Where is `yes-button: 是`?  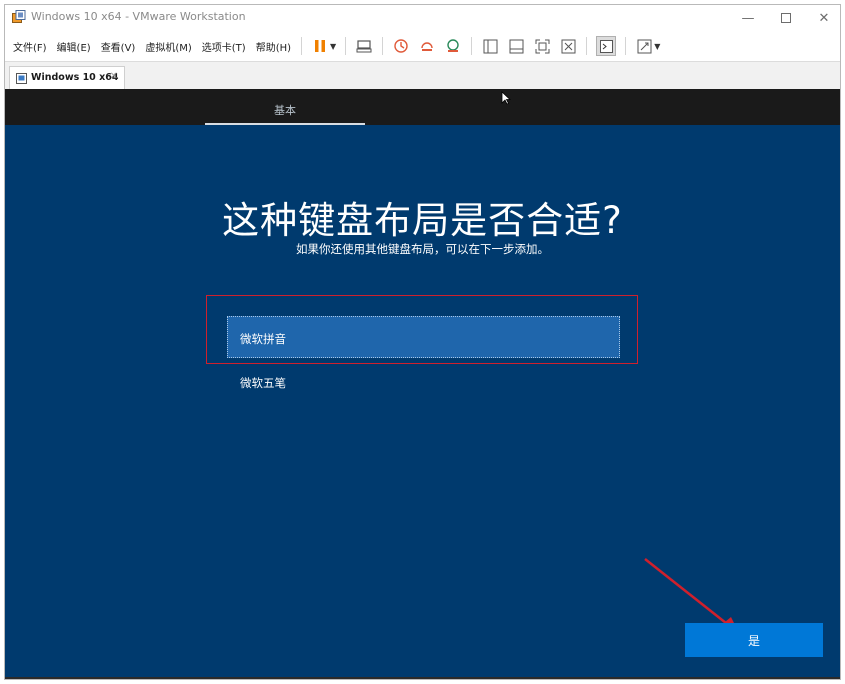 yes-button: 是 is located at coordinates (754, 640).